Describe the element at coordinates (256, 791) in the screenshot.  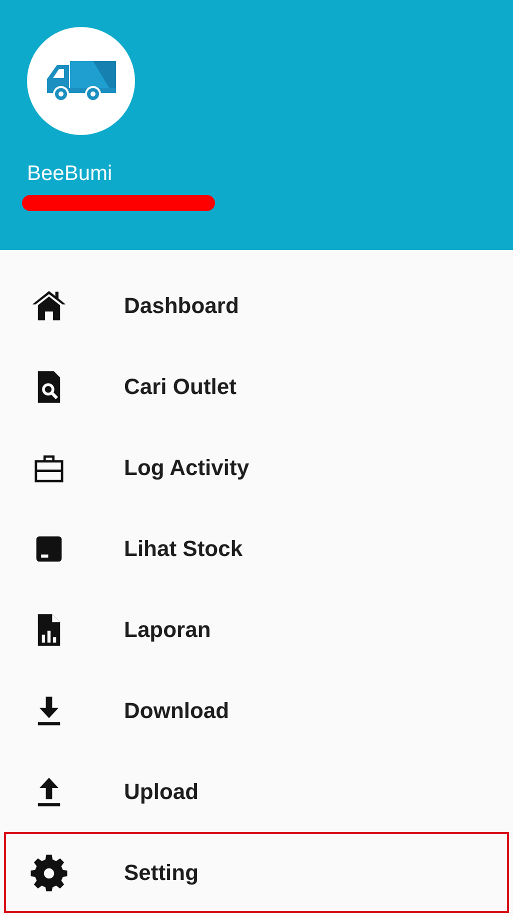
I see `menu-item: Upload` at that location.